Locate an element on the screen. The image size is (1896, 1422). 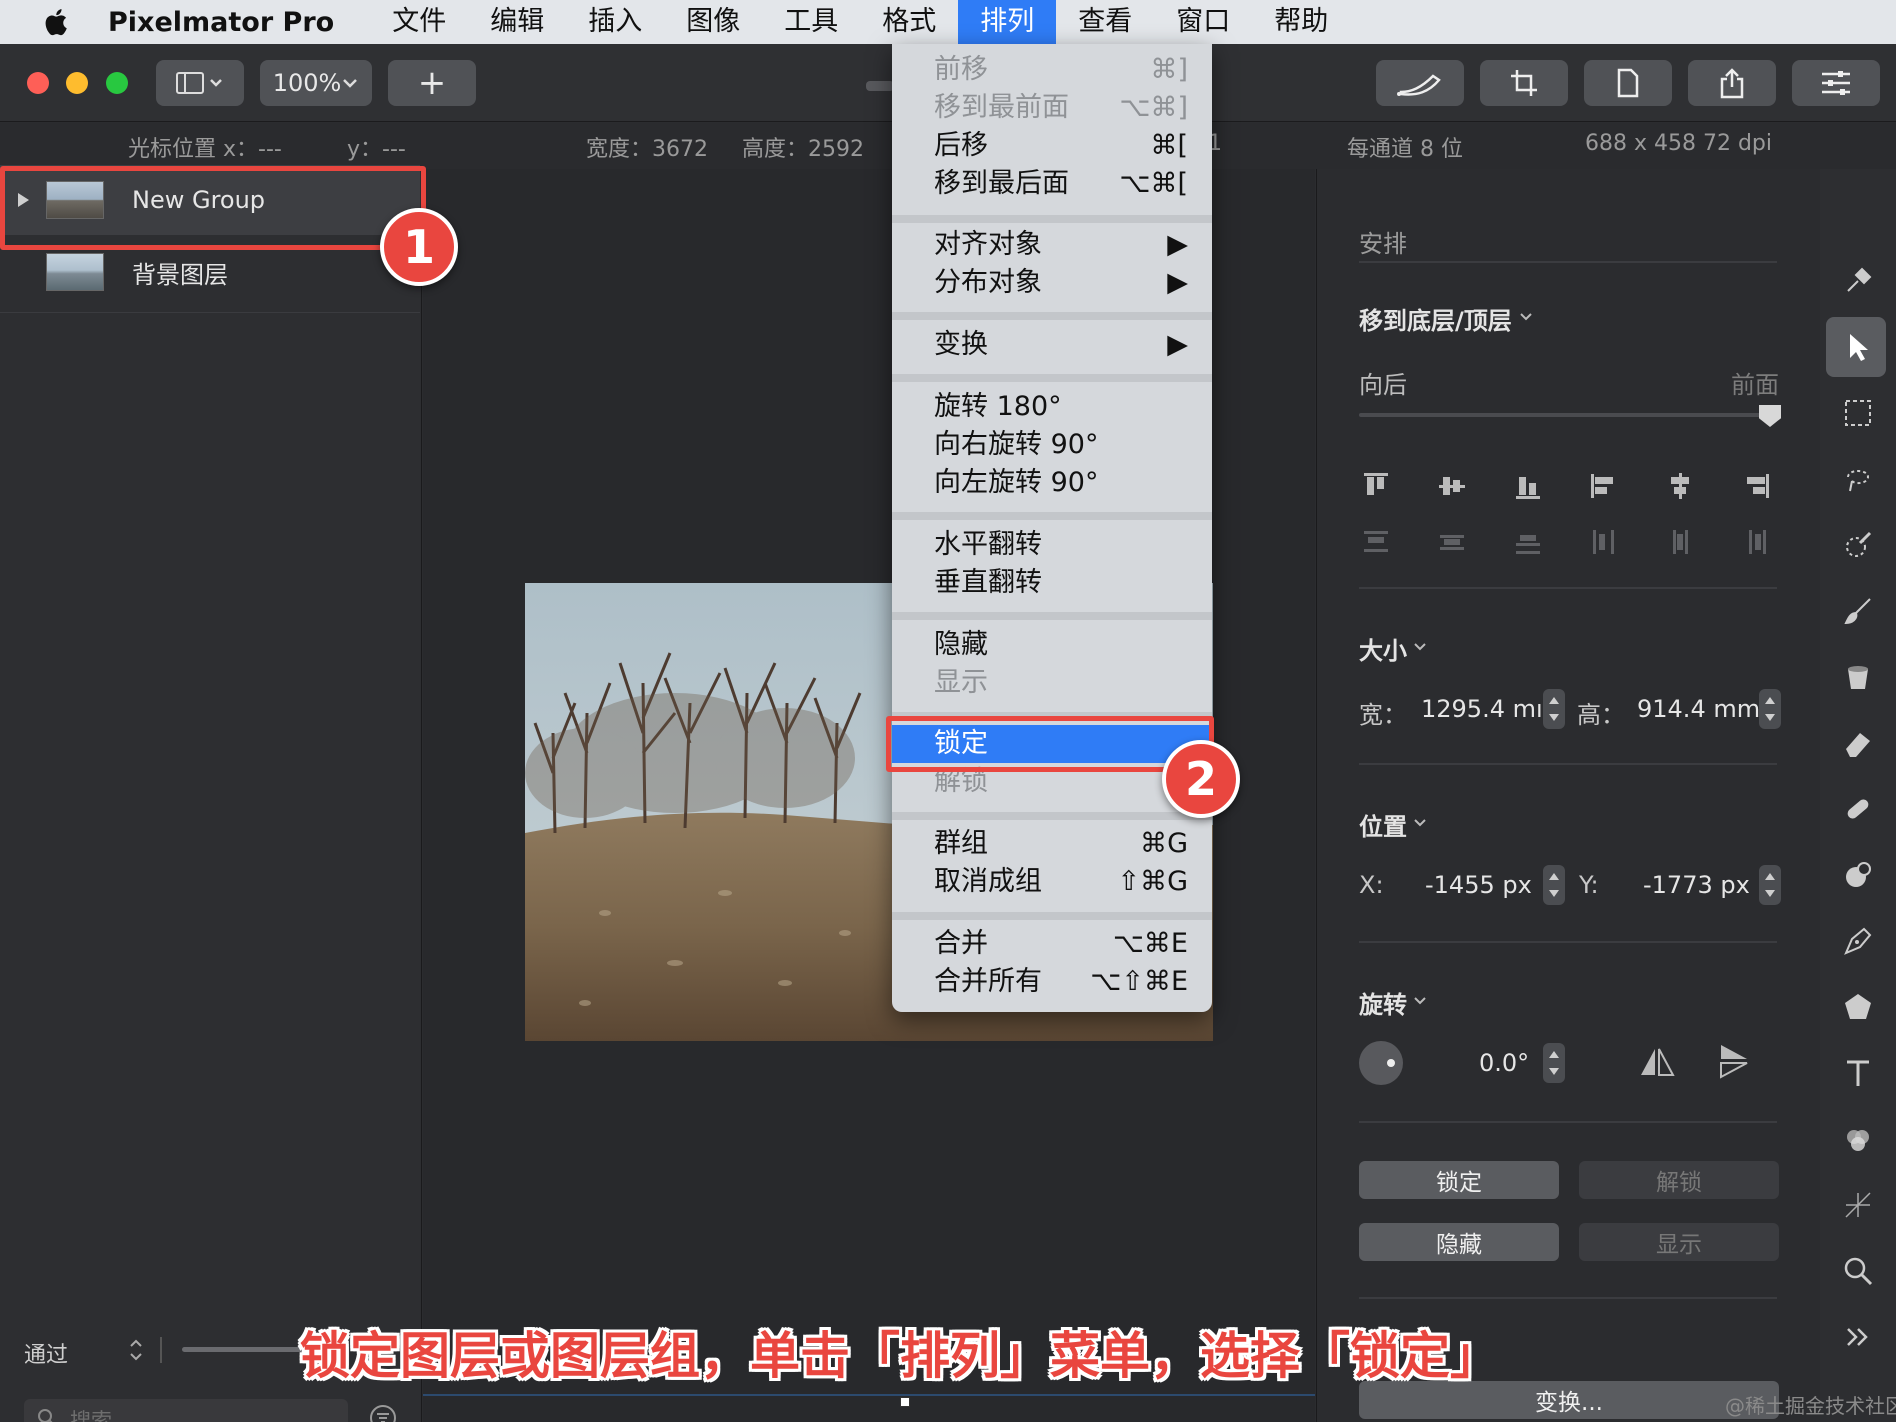
updown-chevron-icon is located at coordinates (136, 1350).